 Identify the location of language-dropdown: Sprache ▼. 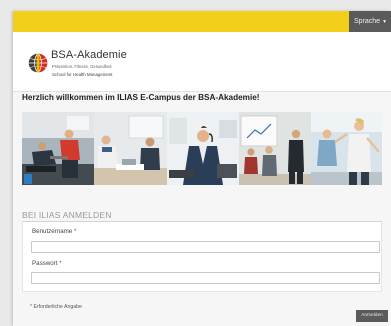
(370, 21).